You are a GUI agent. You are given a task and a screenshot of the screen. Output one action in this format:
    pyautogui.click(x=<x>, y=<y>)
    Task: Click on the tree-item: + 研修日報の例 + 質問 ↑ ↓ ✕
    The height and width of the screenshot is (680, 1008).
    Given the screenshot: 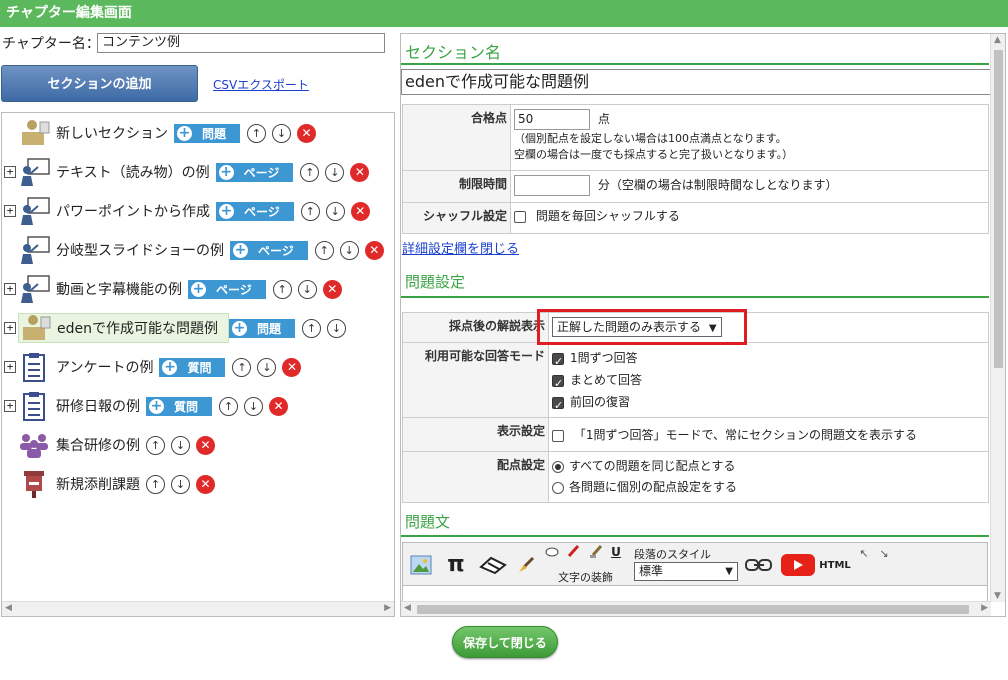 What is the action you would take?
    pyautogui.click(x=145, y=406)
    